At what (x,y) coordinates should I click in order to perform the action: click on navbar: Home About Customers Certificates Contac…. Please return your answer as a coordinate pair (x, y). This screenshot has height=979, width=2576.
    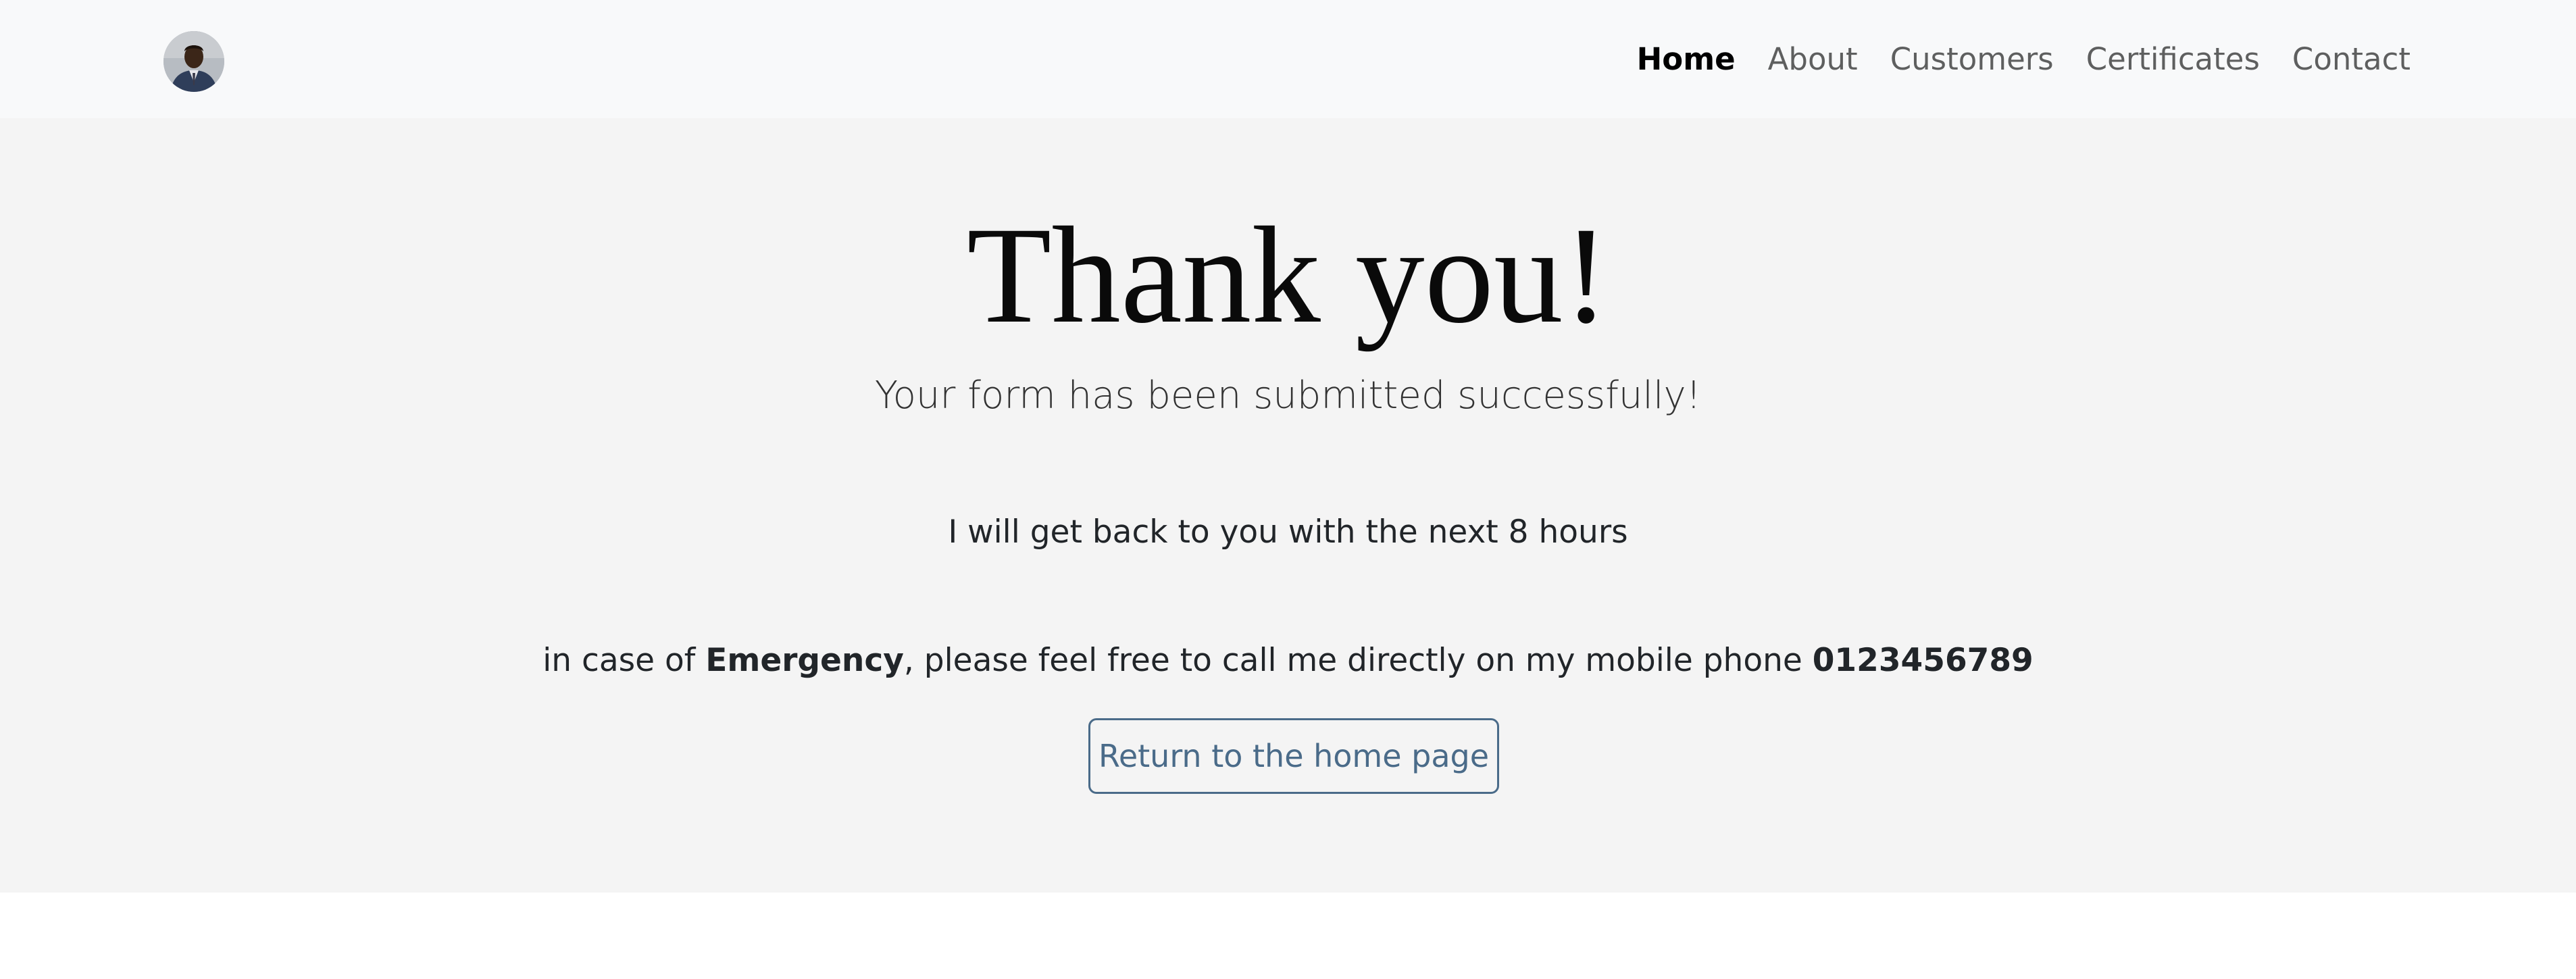
    Looking at the image, I should click on (1288, 59).